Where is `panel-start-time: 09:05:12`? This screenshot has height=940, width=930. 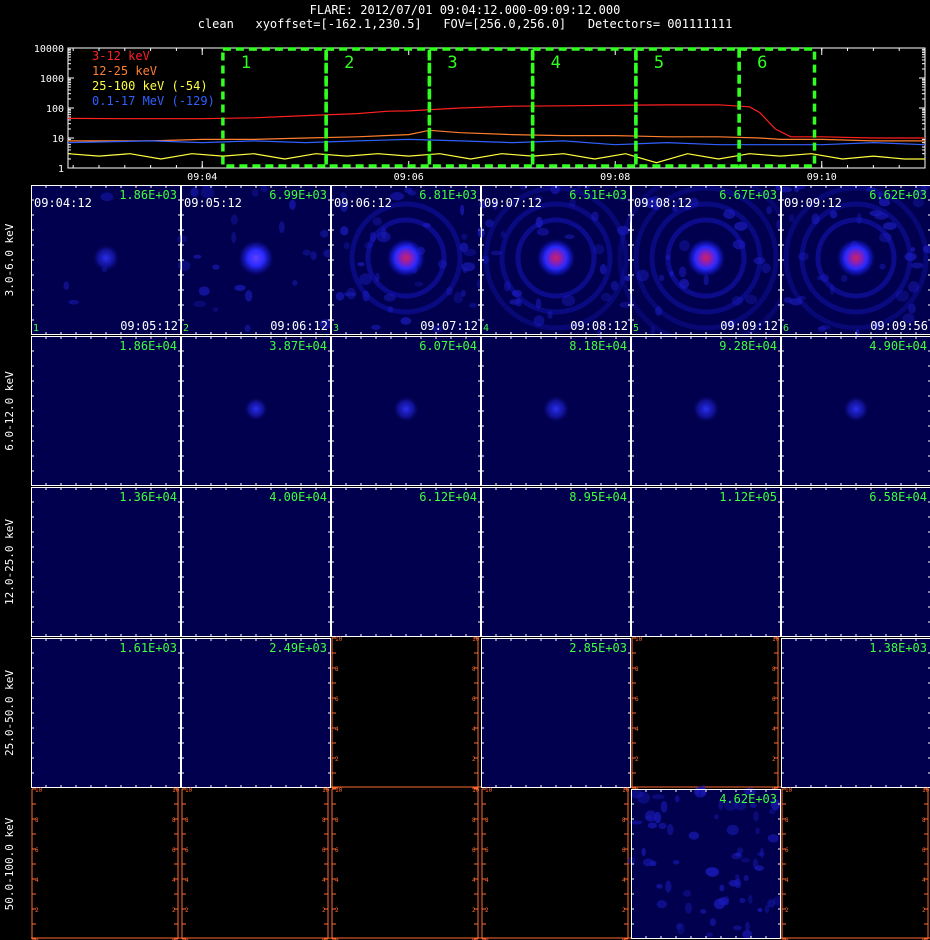
panel-start-time: 09:05:12 is located at coordinates (213, 203).